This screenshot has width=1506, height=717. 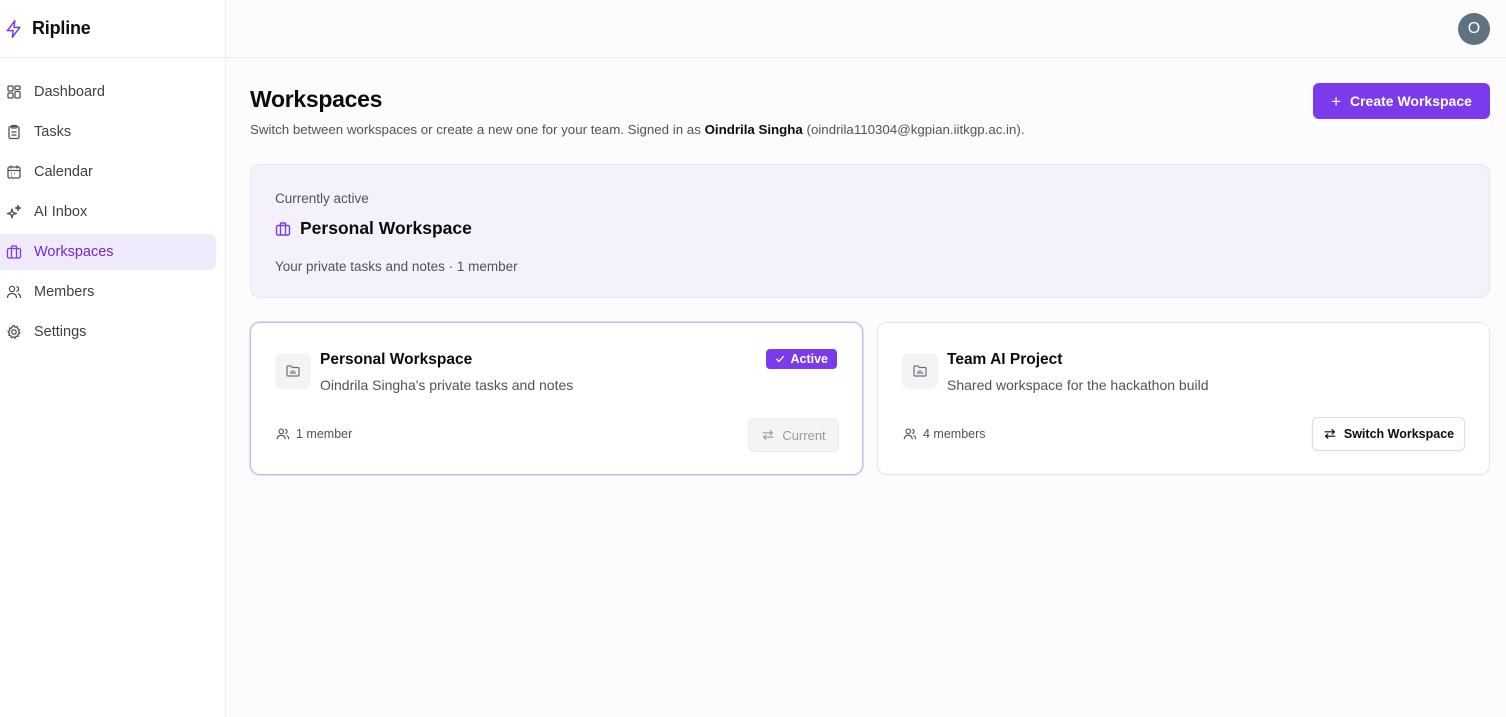 I want to click on active-badge-label: Active, so click(x=809, y=359).